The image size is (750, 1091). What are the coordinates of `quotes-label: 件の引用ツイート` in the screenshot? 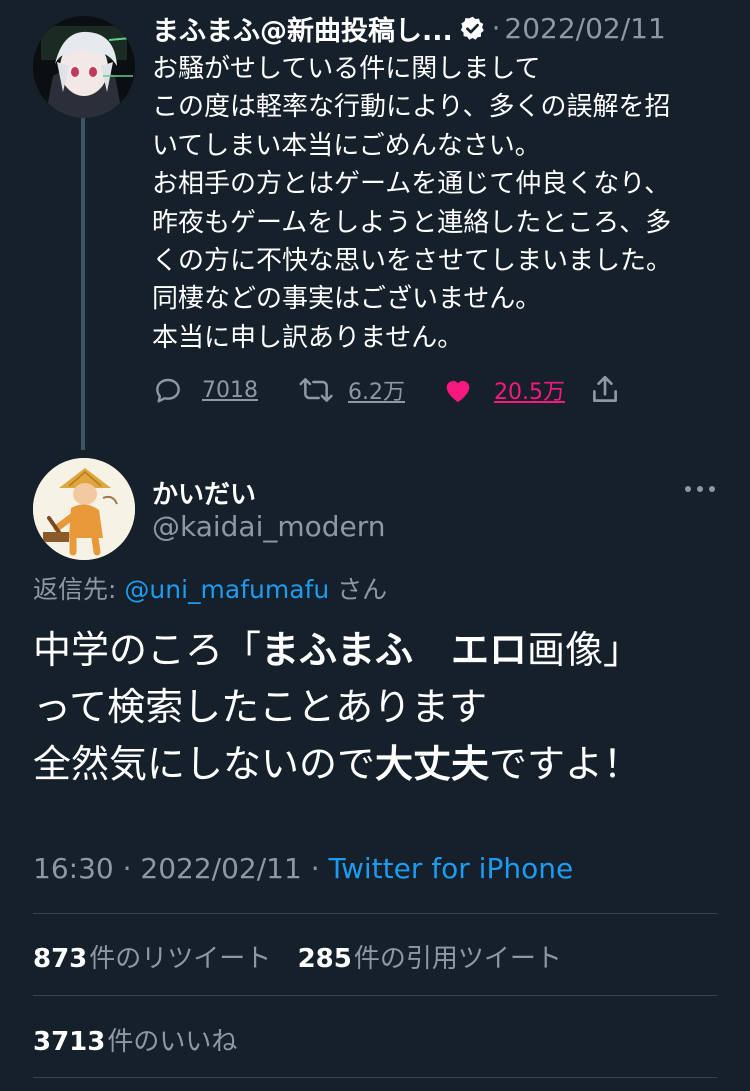 It's located at (457, 959).